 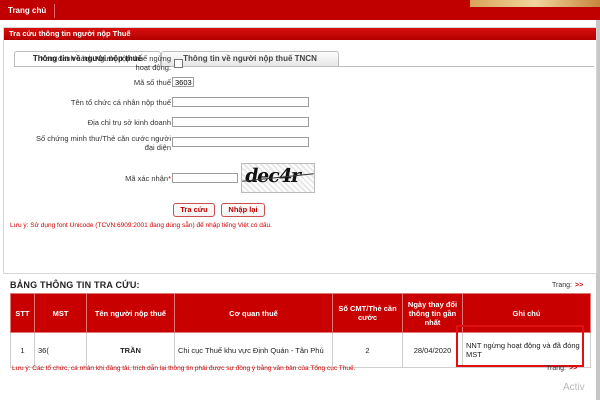 I want to click on id-number-input, so click(x=240, y=142).